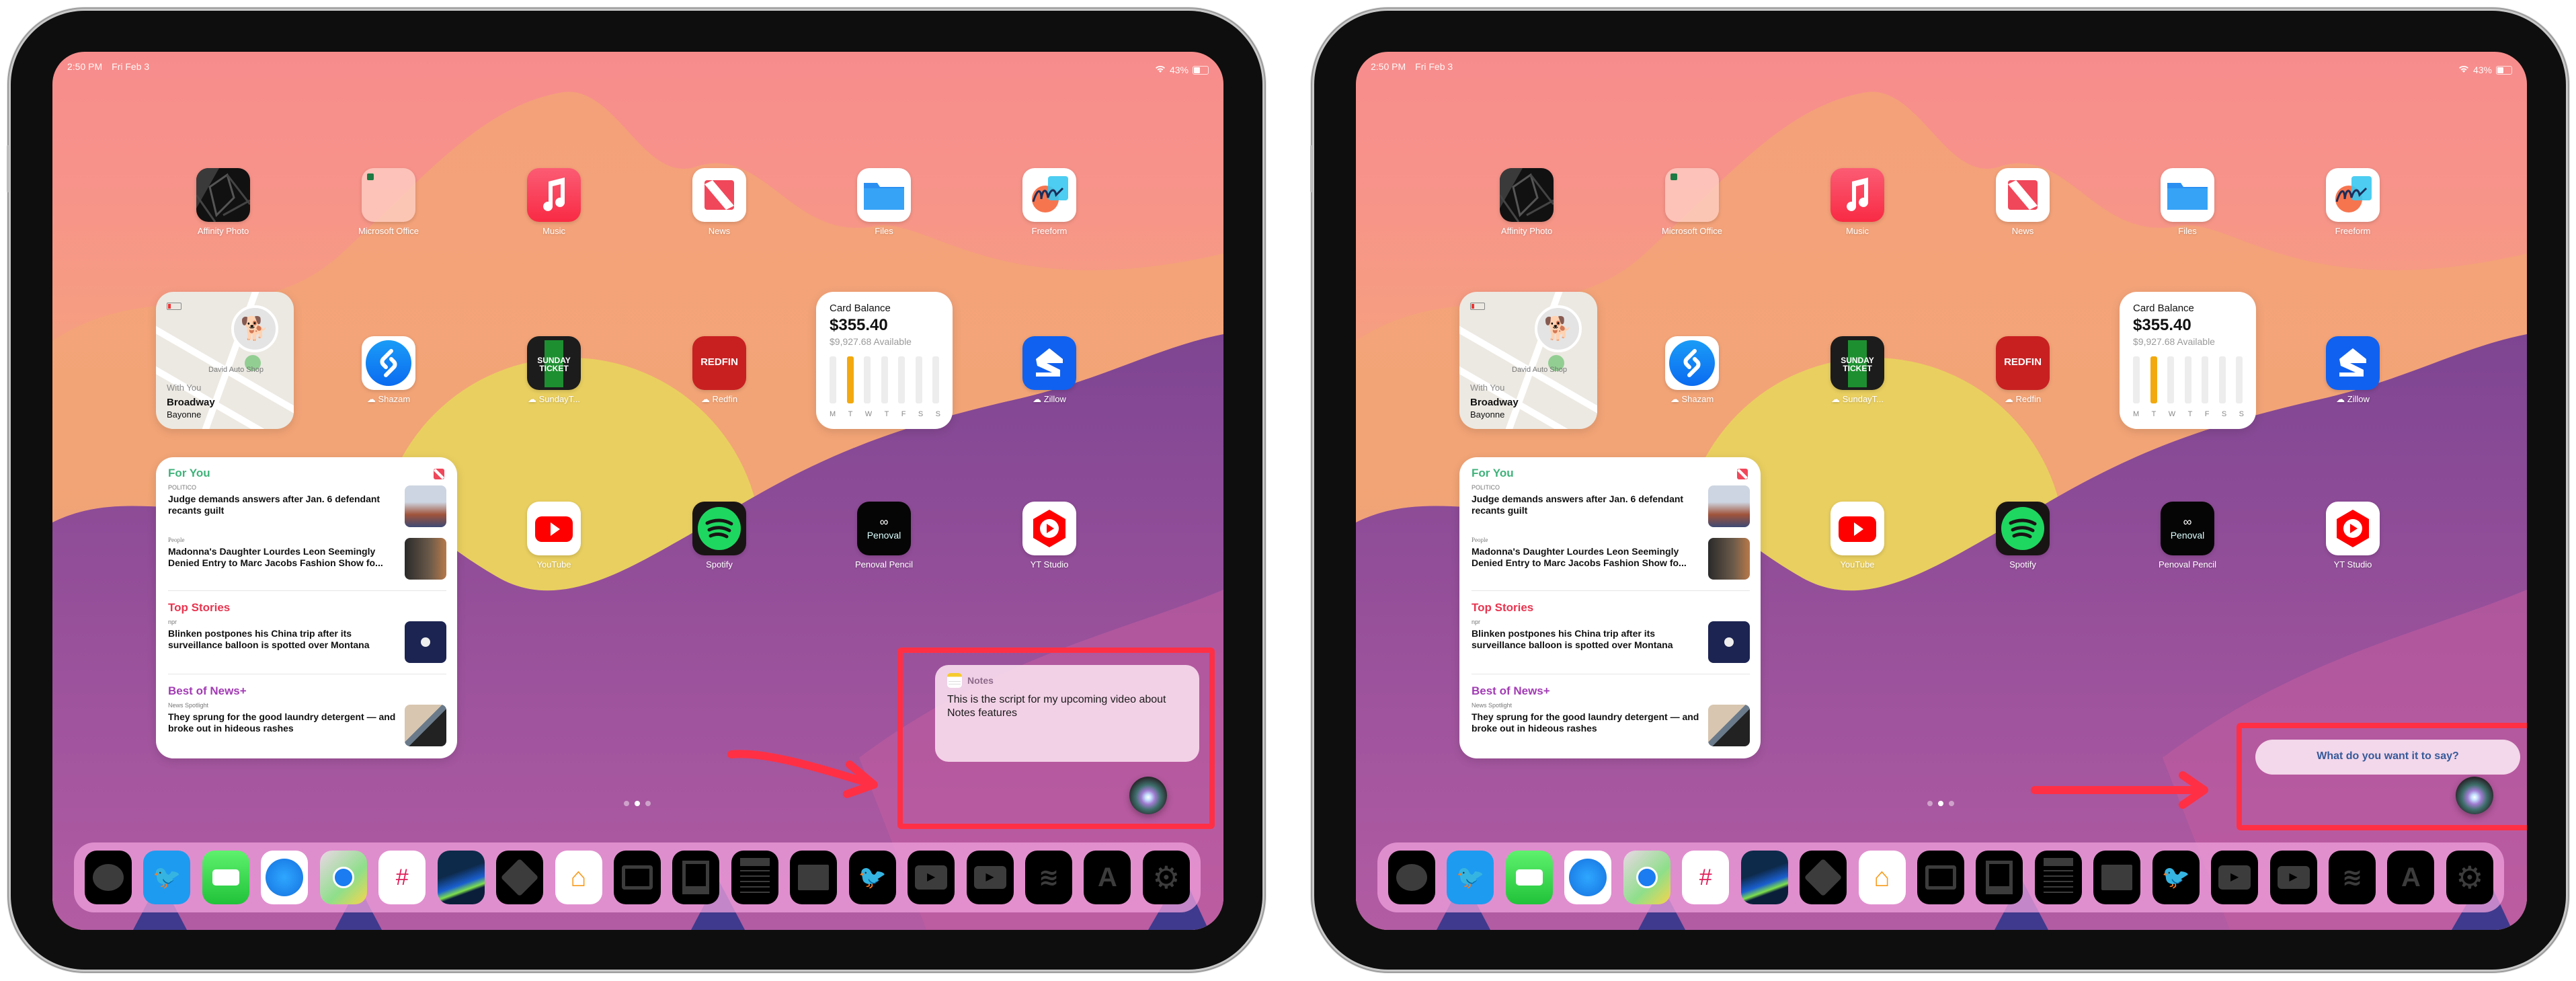 The width and height of the screenshot is (2576, 981). I want to click on icloud-download-icon: ☁, so click(2341, 399).